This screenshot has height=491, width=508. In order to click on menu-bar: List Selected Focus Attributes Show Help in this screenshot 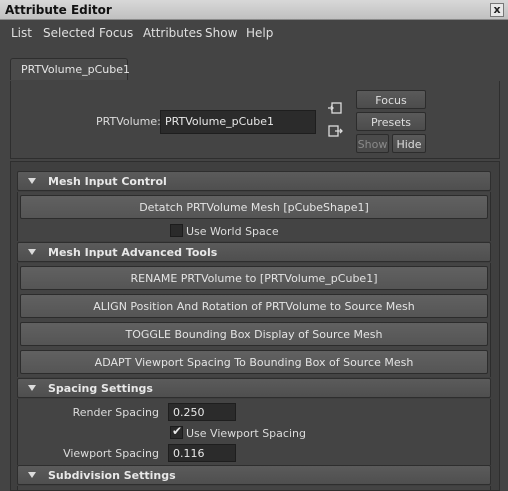, I will do `click(254, 33)`.